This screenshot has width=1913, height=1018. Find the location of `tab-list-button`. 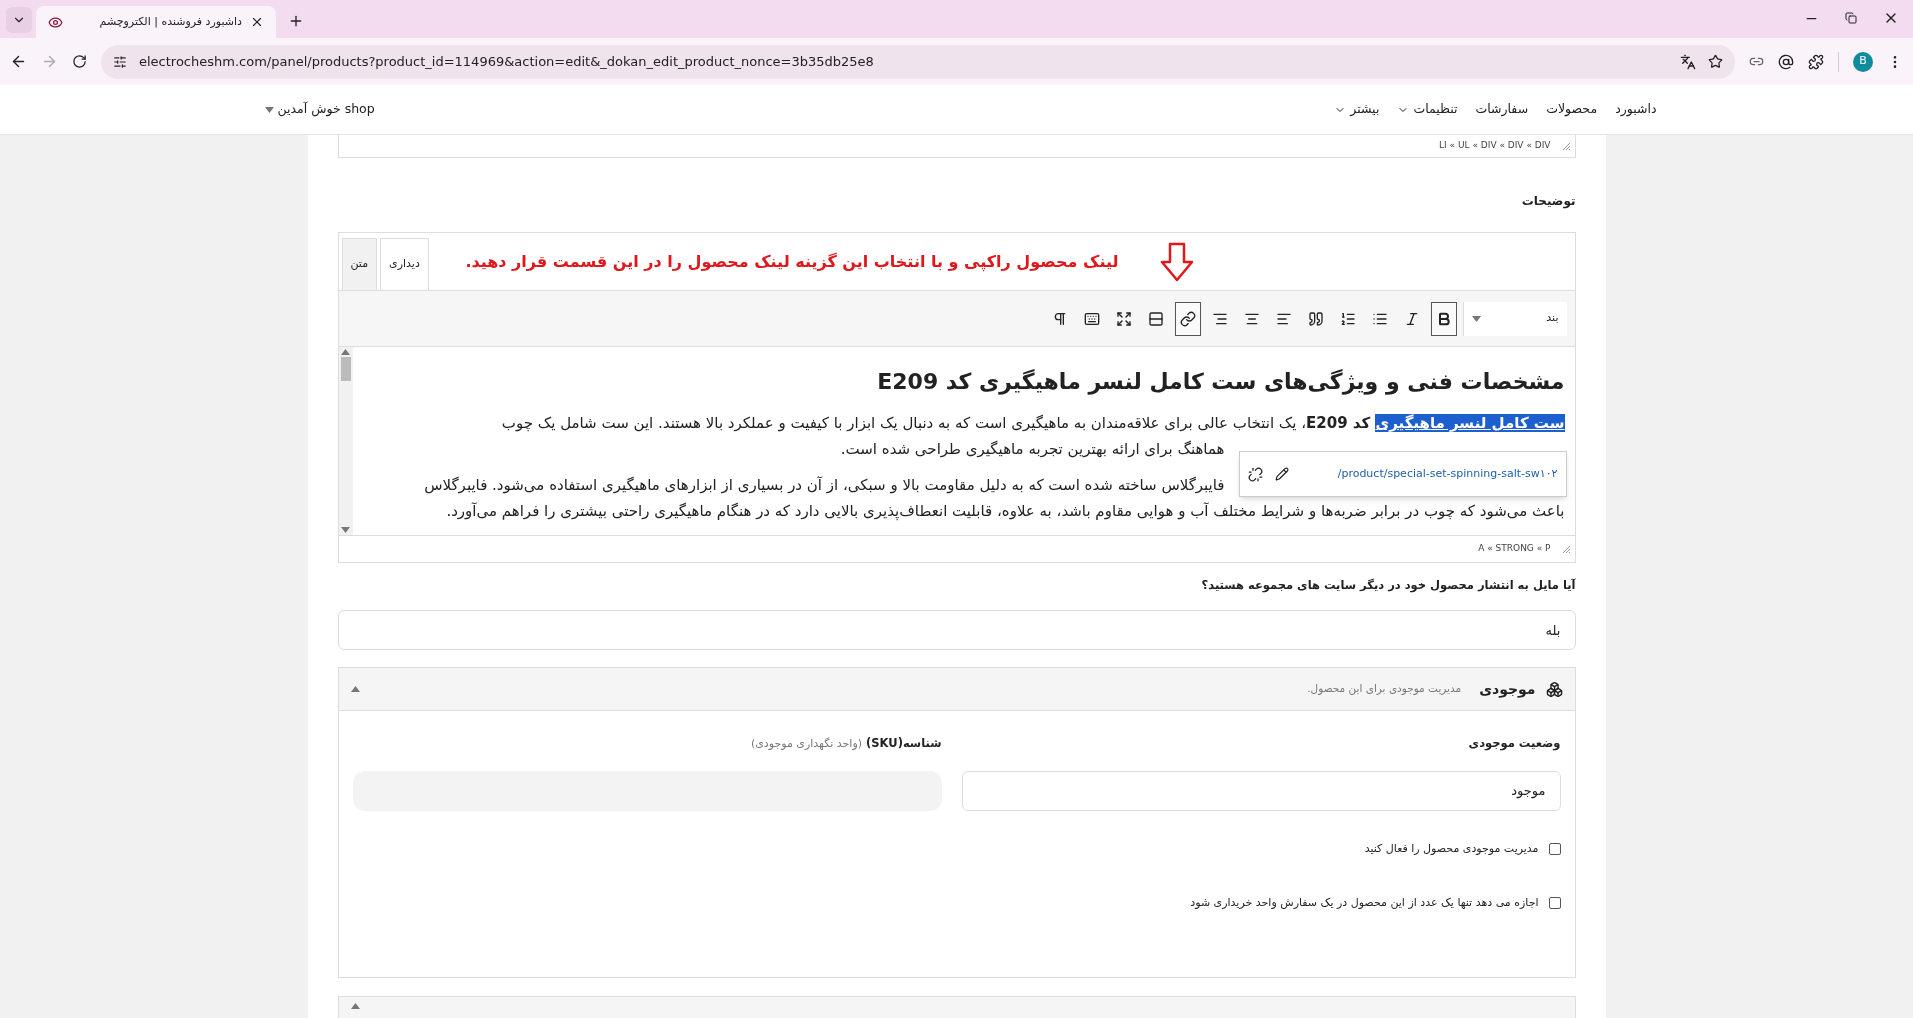

tab-list-button is located at coordinates (19, 20).